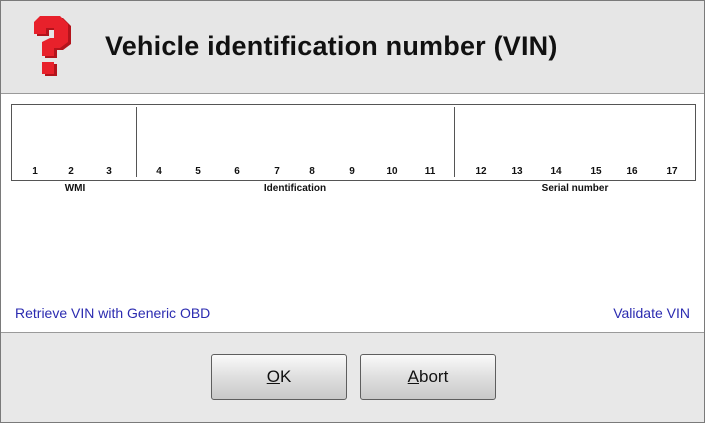 This screenshot has height=423, width=705. Describe the element at coordinates (198, 171) in the screenshot. I see `vin-position-label: 5` at that location.